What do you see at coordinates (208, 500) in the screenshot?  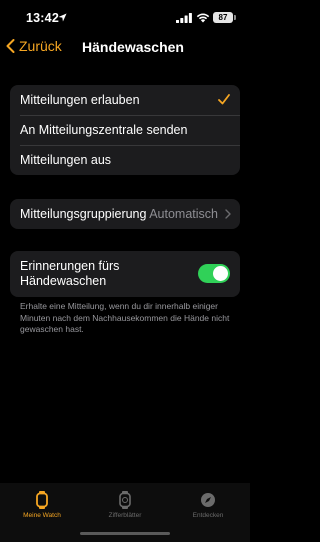 I see `compass-icon` at bounding box center [208, 500].